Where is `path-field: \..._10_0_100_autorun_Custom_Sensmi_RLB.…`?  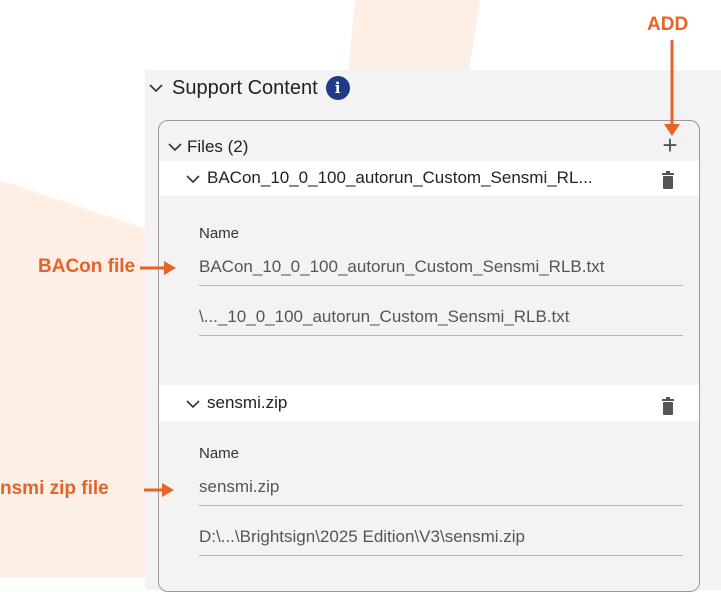 path-field: \..._10_0_100_autorun_Custom_Sensmi_RLB.… is located at coordinates (441, 321).